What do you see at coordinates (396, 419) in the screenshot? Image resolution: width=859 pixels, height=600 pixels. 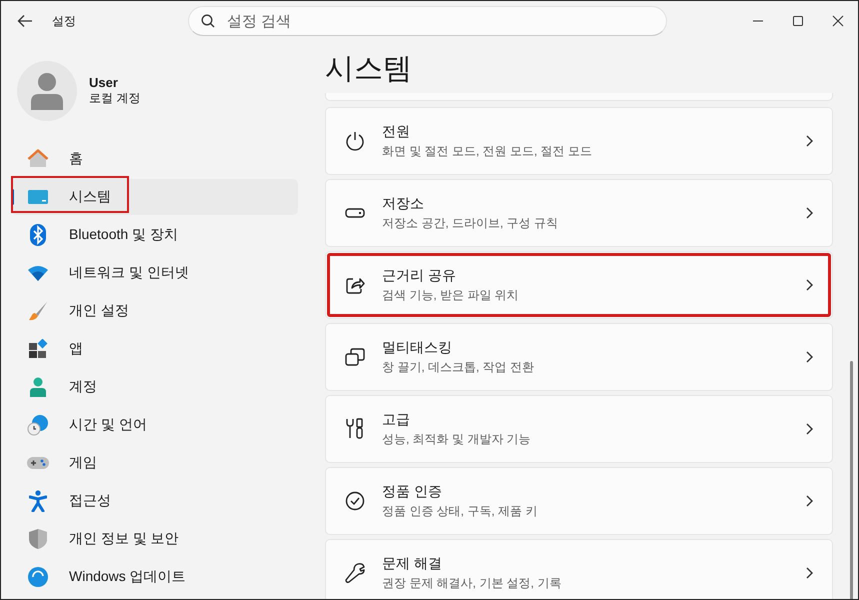 I see `card-title: 고급` at bounding box center [396, 419].